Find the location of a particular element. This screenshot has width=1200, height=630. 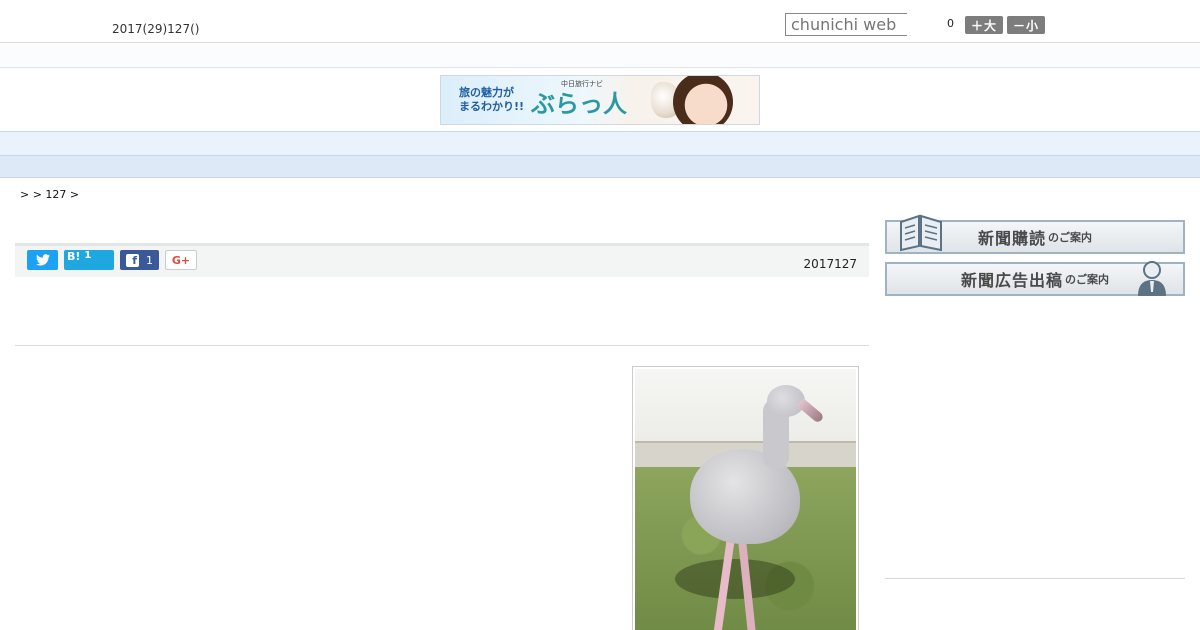

font-larger-button: ＋大 is located at coordinates (984, 25).